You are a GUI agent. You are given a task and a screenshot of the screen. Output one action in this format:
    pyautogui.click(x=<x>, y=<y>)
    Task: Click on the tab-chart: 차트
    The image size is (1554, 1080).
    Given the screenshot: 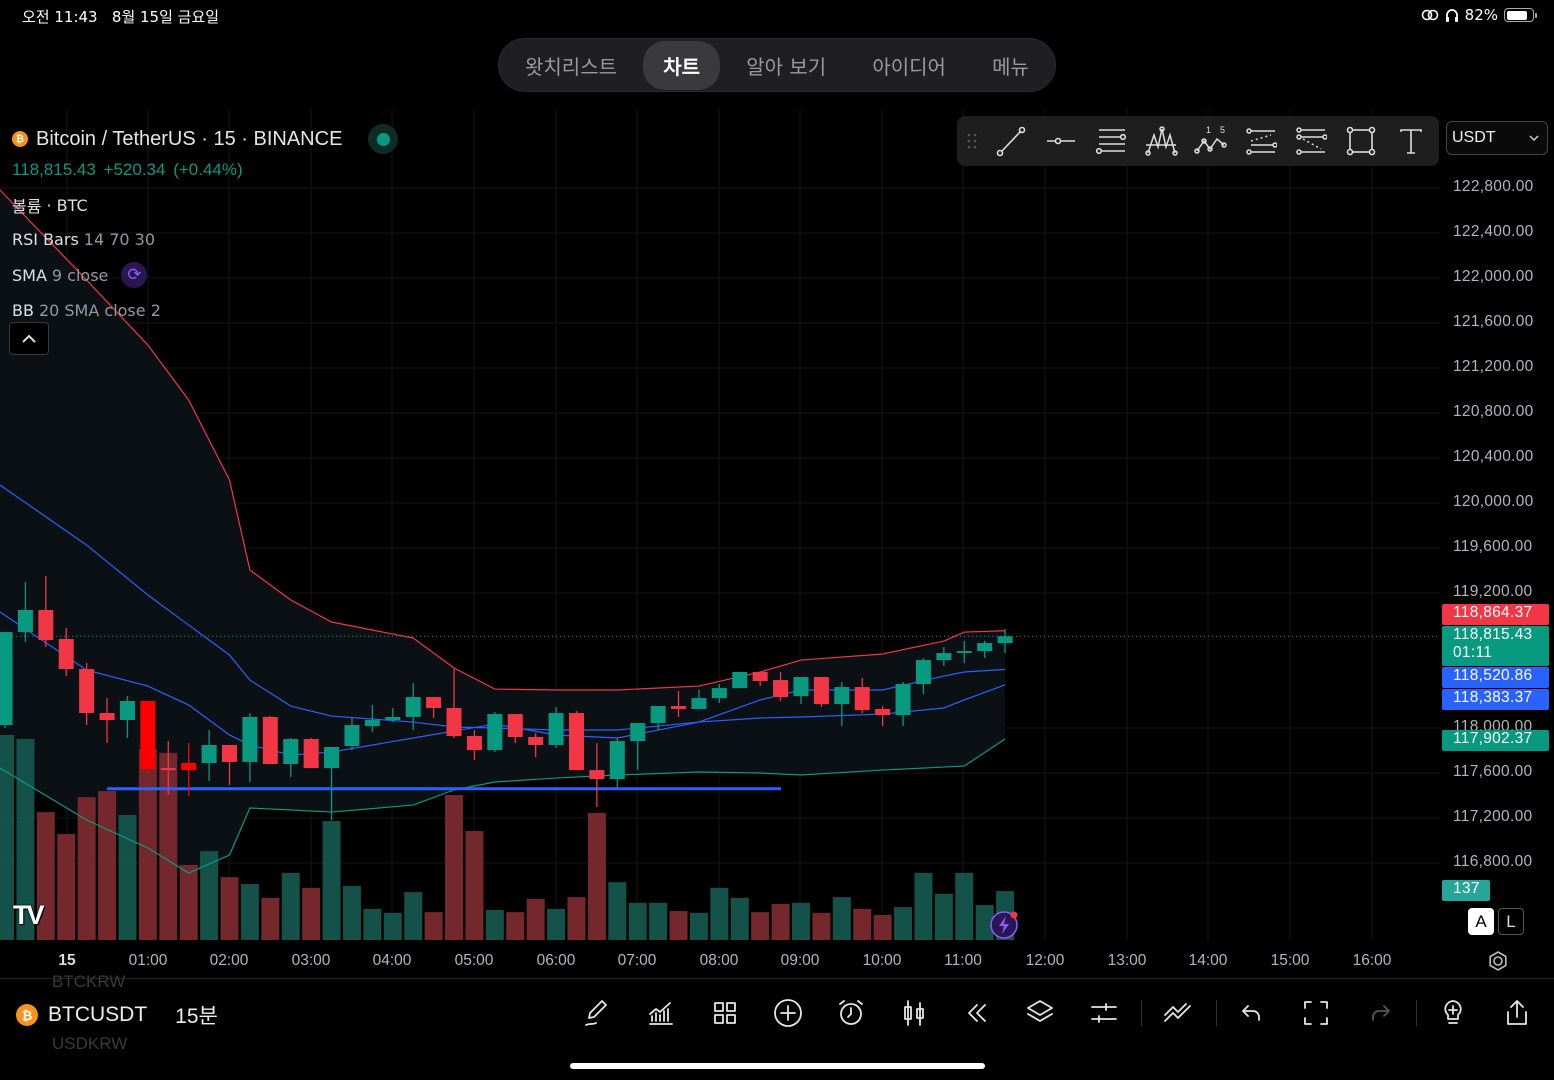 What is the action you would take?
    pyautogui.click(x=681, y=65)
    